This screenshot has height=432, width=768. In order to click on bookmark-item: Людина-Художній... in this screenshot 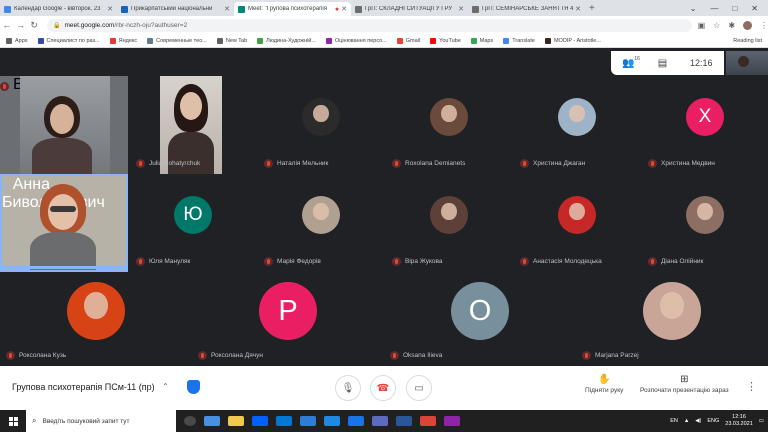, I will do `click(286, 40)`.